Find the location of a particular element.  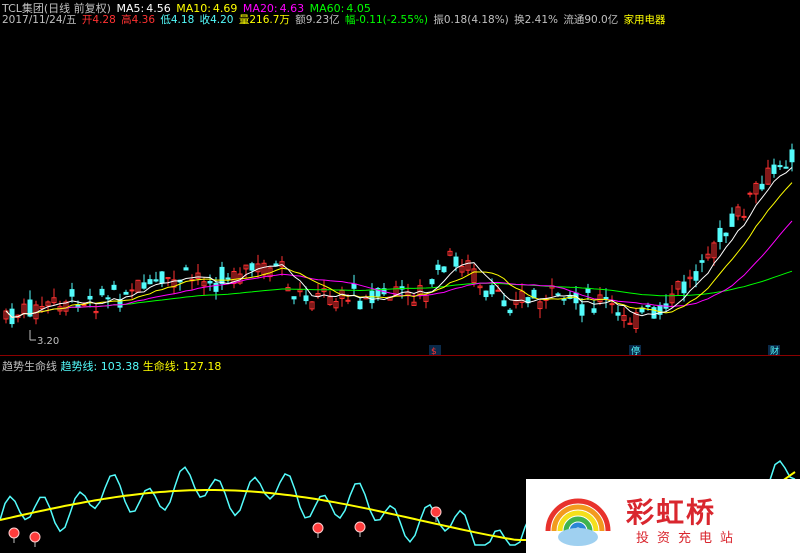

panel-divider is located at coordinates (400, 355).